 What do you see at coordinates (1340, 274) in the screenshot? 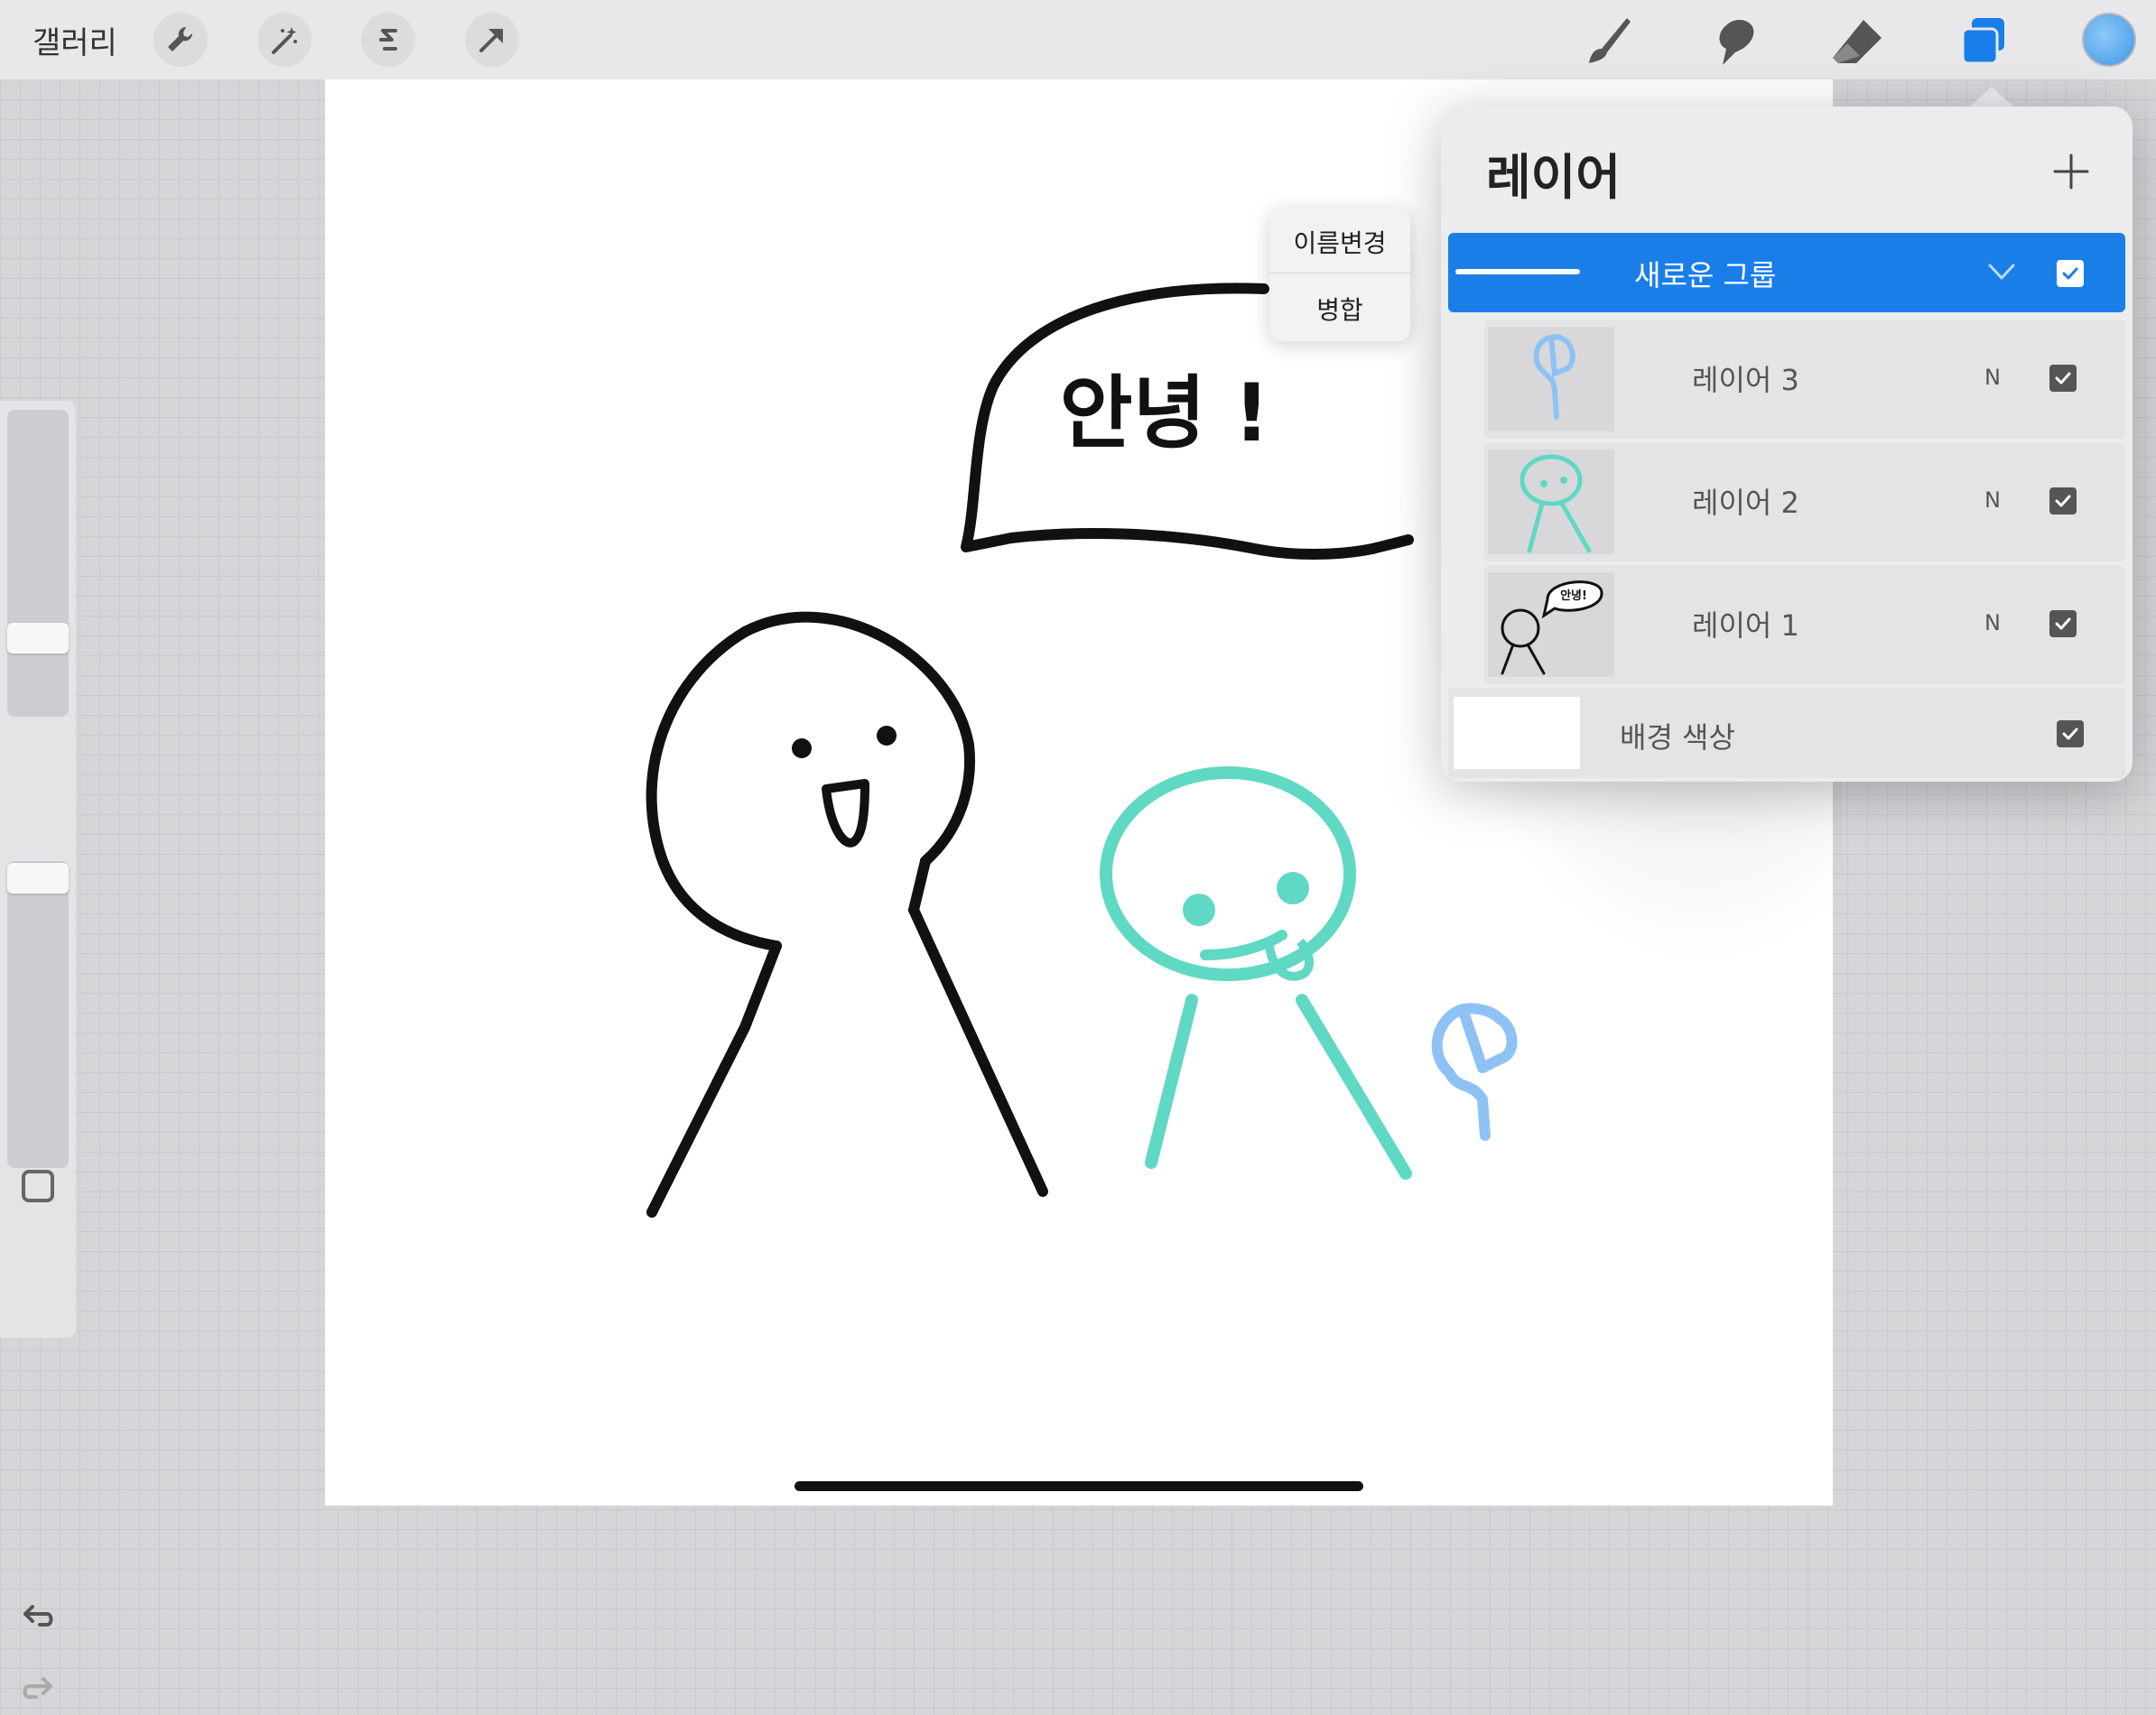
I see `layer-context-menu: 이름변경 병합` at bounding box center [1340, 274].